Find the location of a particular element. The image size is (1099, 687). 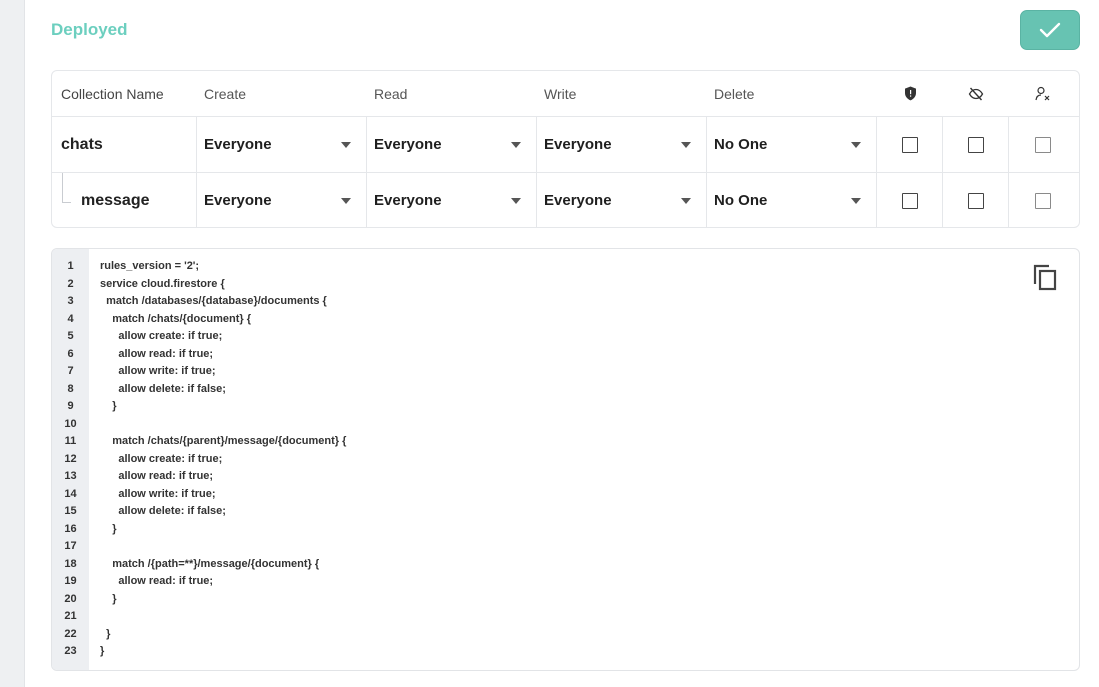

line-number: 14 is located at coordinates (70, 493).